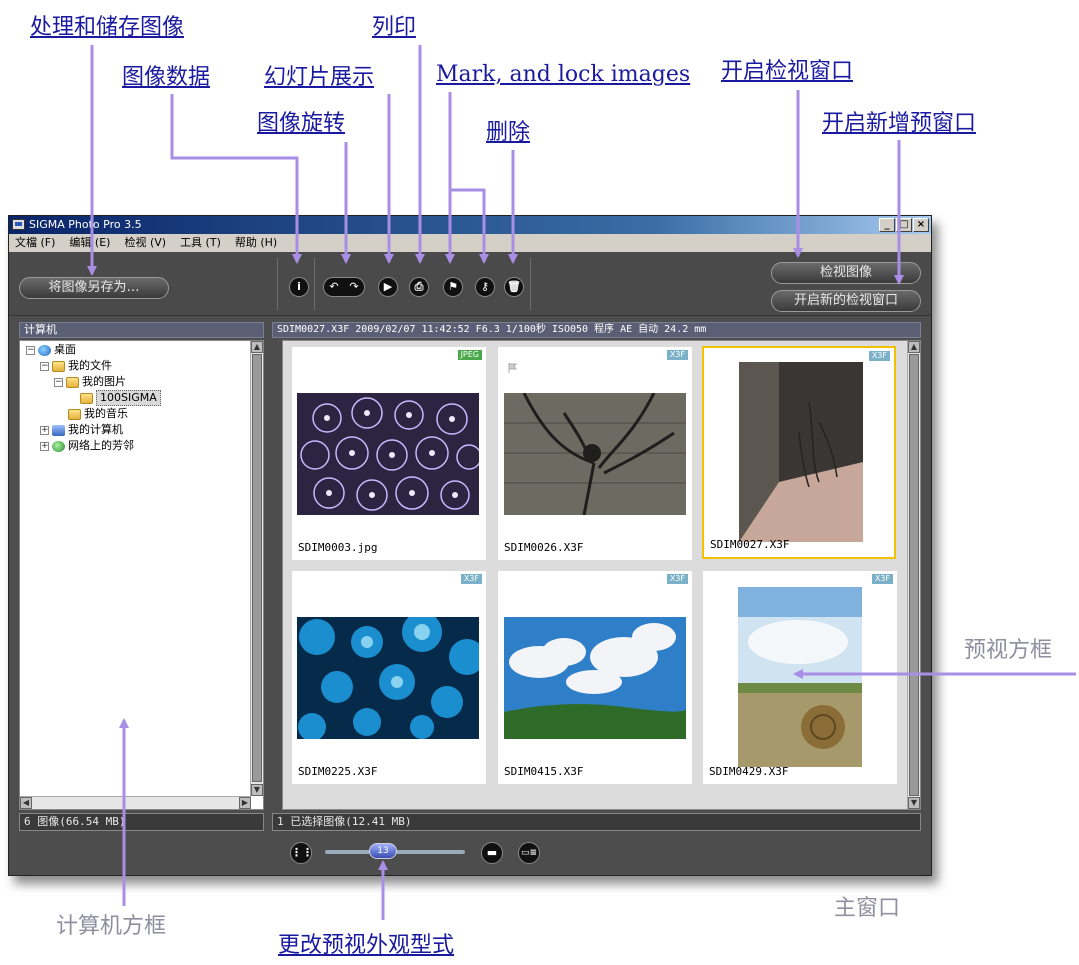  I want to click on menu-help: 帮助 (H), so click(256, 243).